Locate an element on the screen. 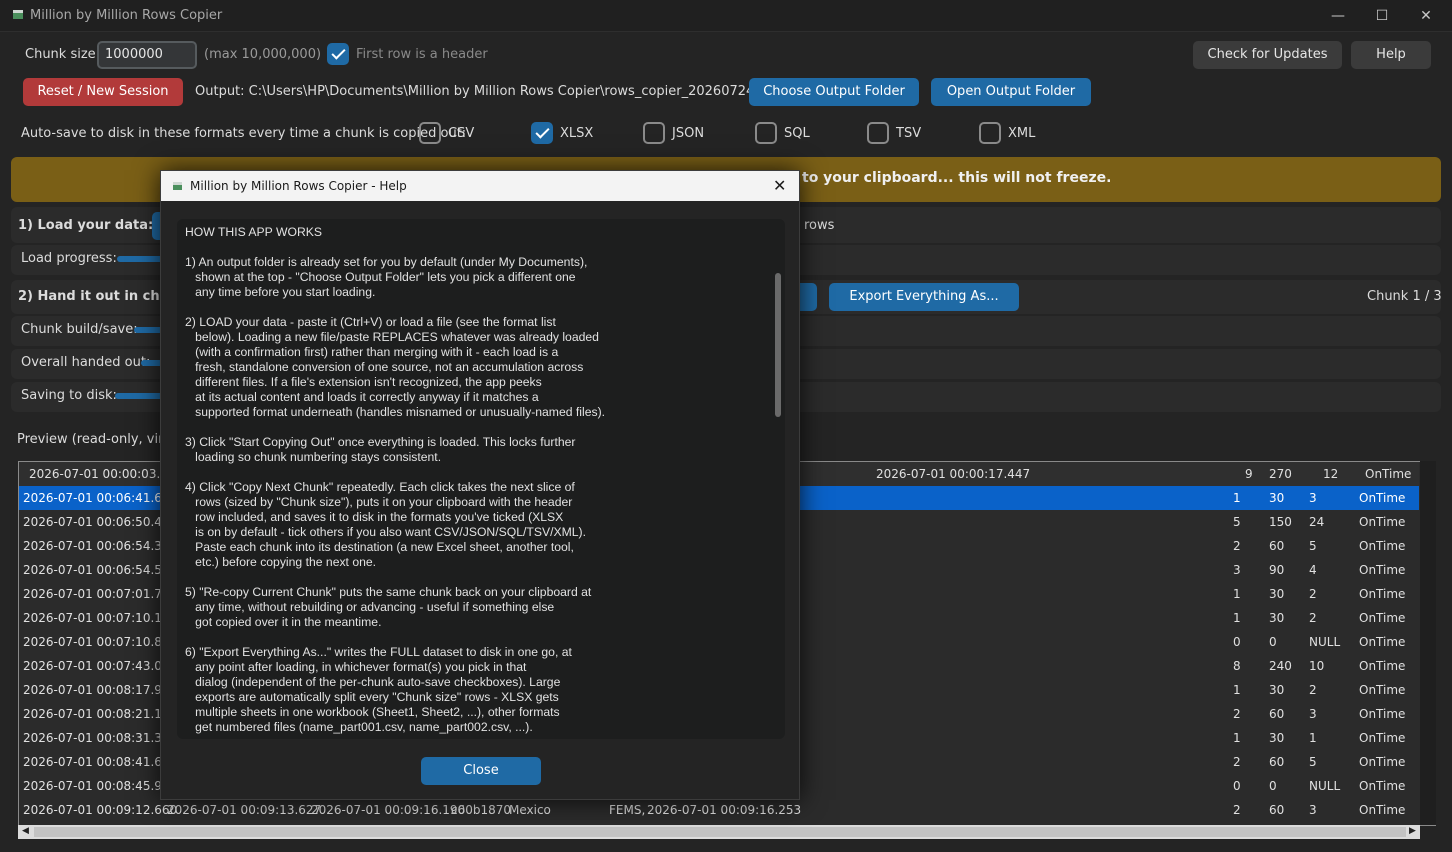 The image size is (1452, 852). horizontal-scroll-thumb is located at coordinates (720, 832).